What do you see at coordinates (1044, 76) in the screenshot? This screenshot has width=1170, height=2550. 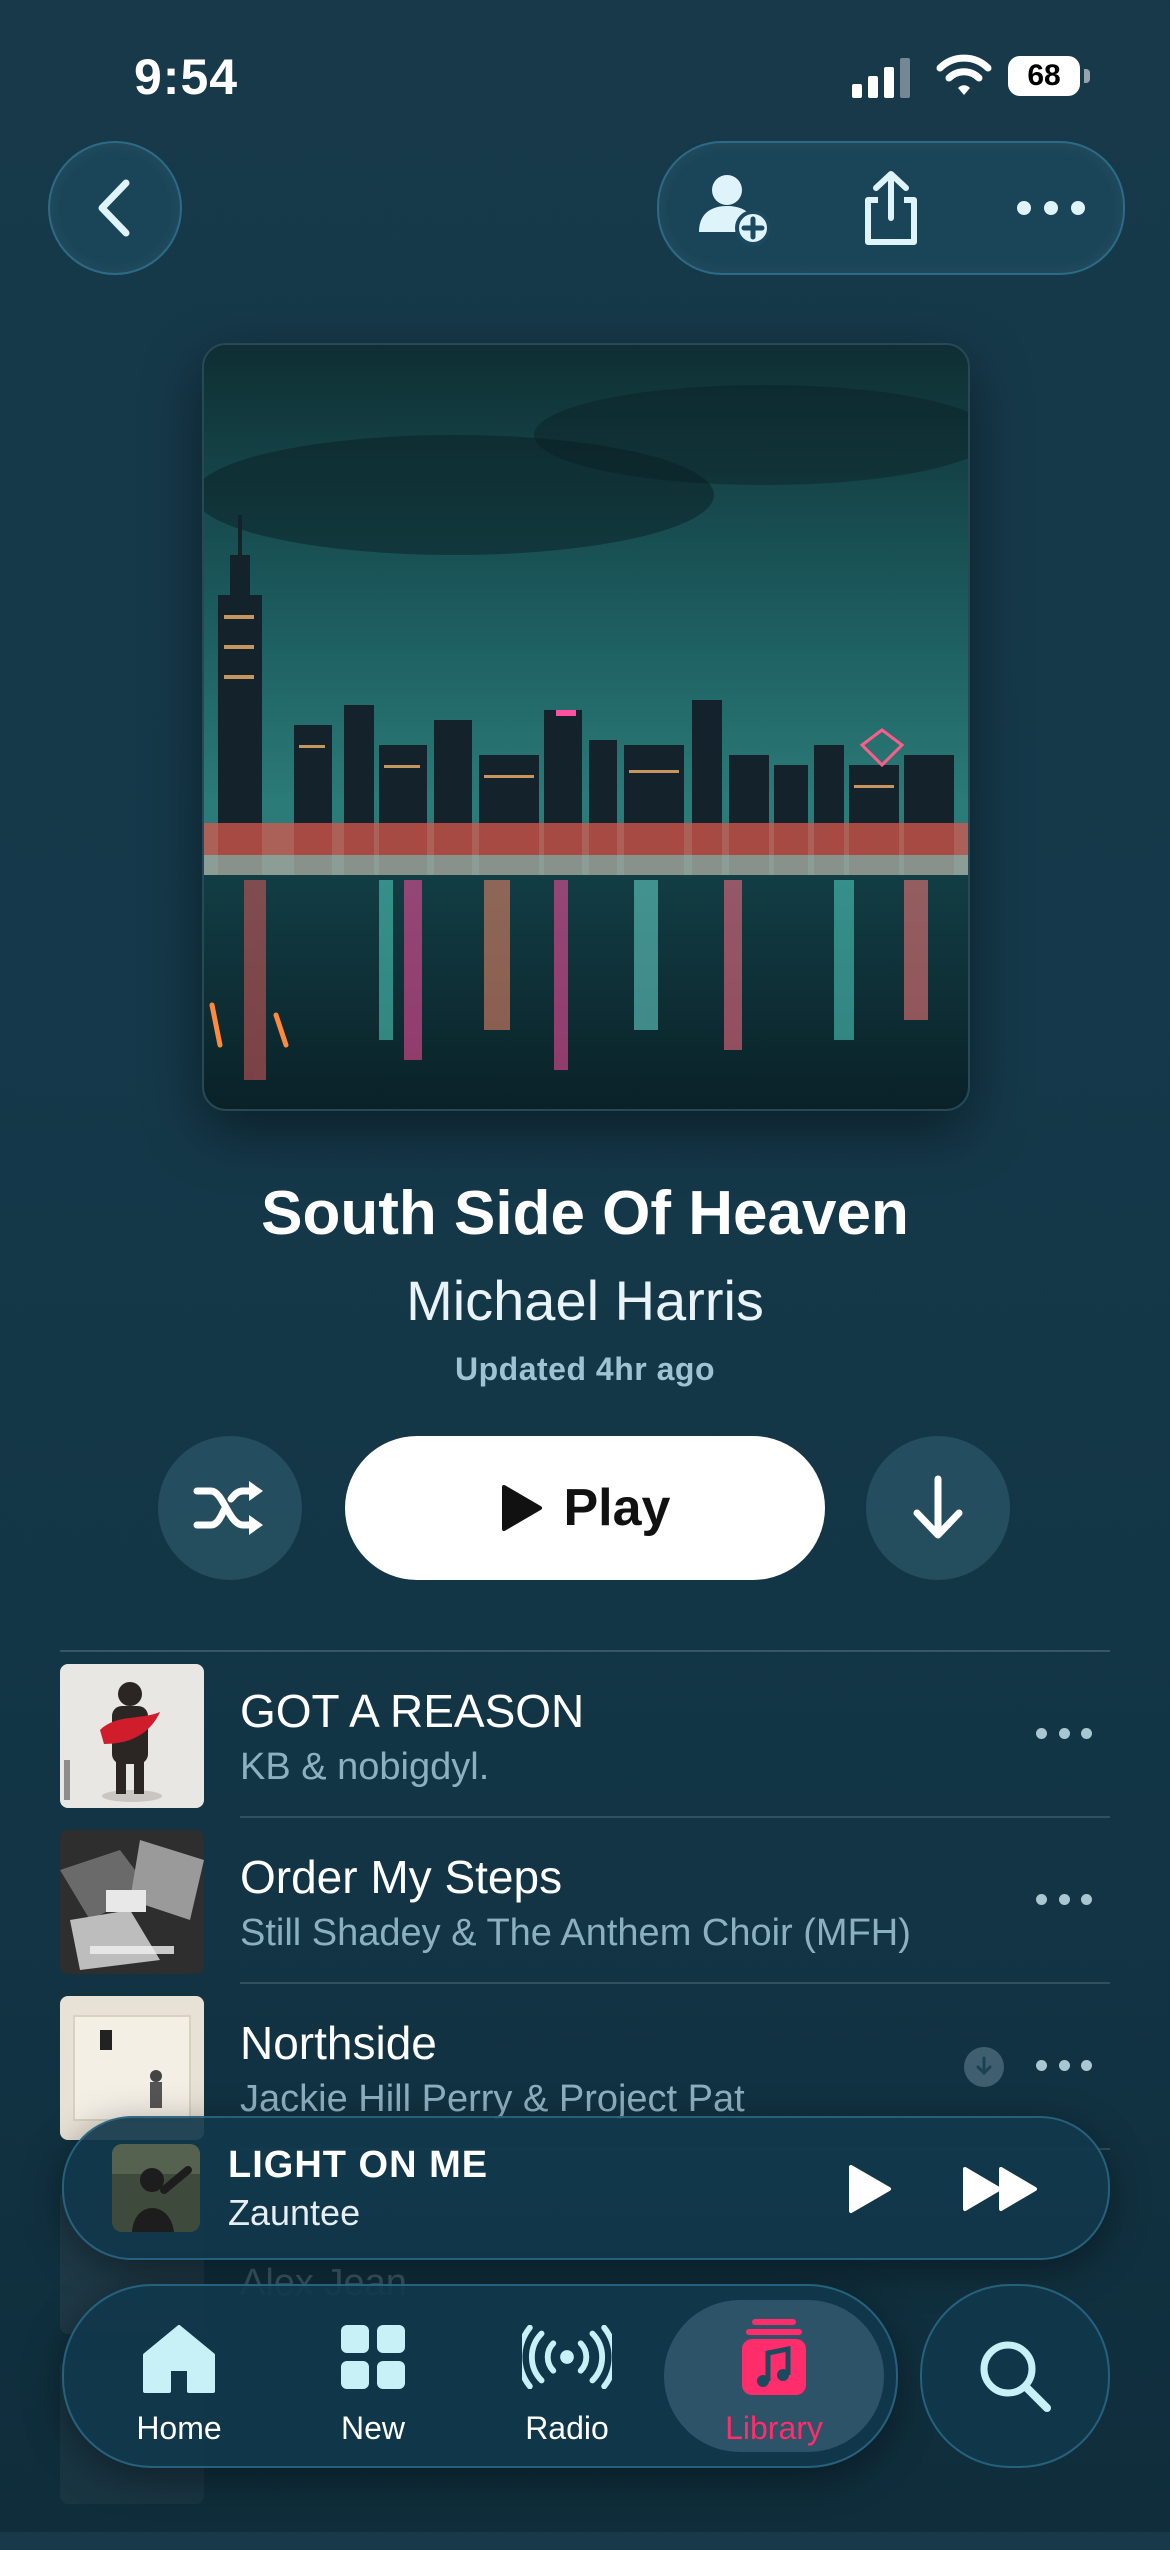 I see `battery-level: 68` at bounding box center [1044, 76].